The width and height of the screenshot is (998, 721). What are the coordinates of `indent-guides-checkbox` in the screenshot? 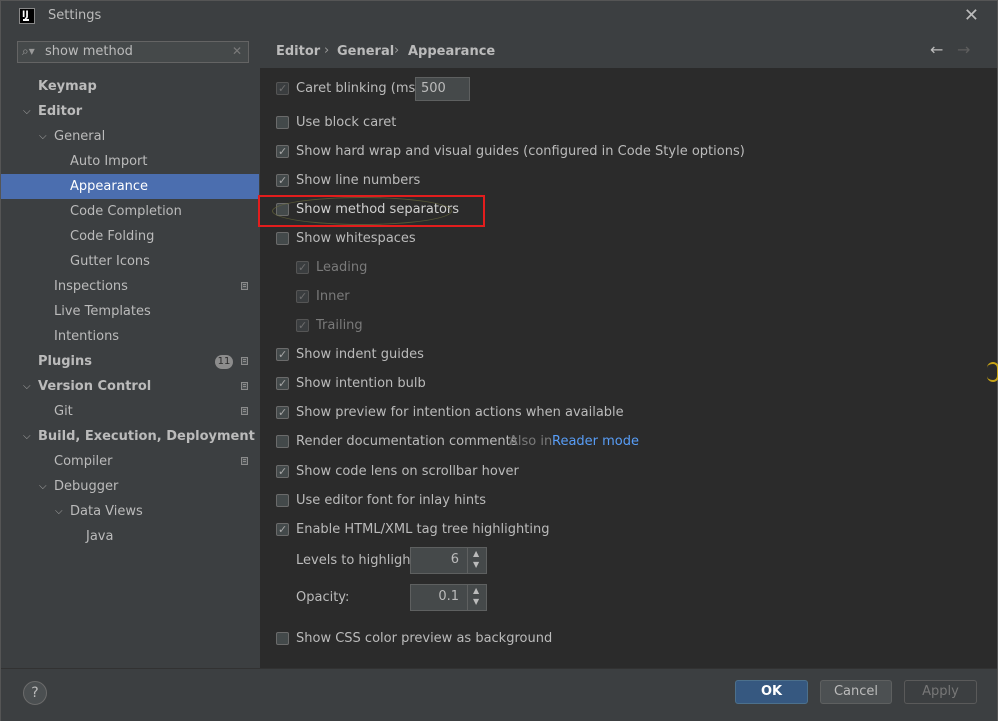 It's located at (282, 355).